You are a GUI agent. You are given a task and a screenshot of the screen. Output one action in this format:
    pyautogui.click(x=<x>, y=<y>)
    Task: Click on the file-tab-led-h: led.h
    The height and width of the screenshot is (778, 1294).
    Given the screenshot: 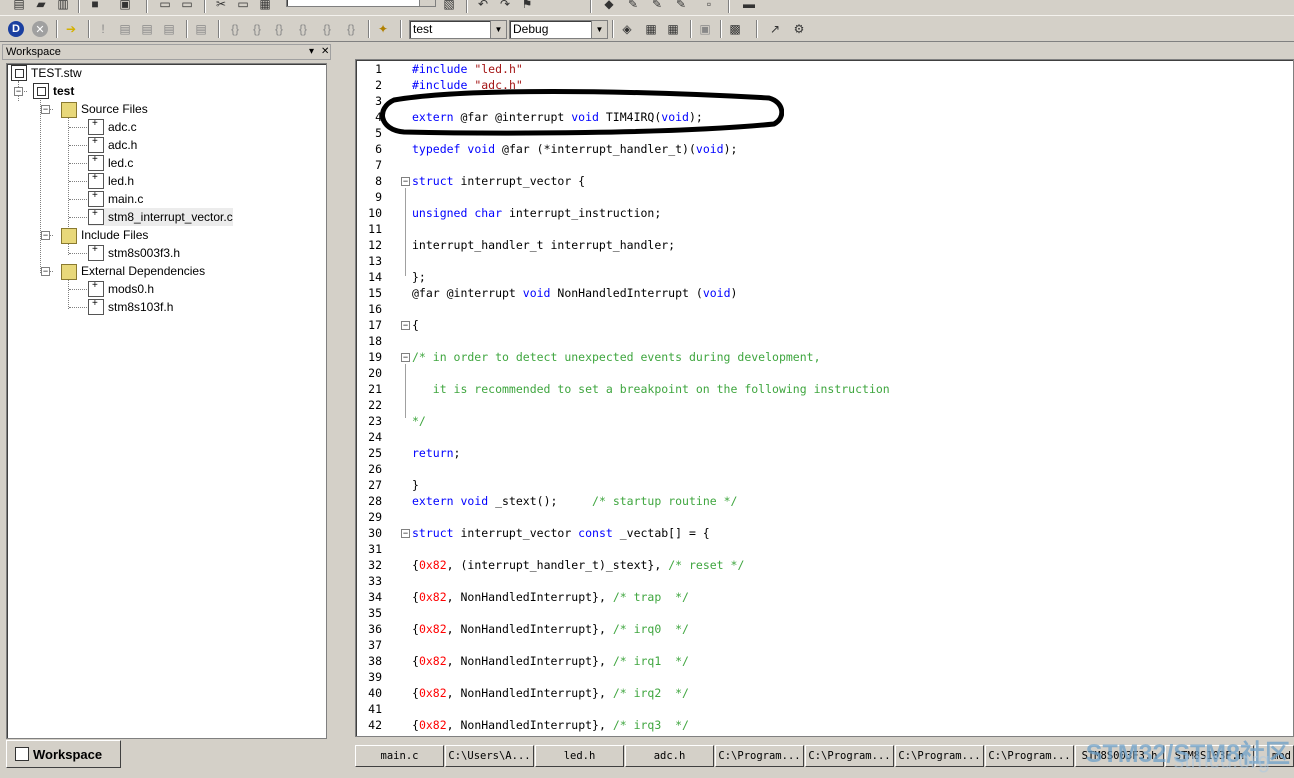 What is the action you would take?
    pyautogui.click(x=579, y=756)
    